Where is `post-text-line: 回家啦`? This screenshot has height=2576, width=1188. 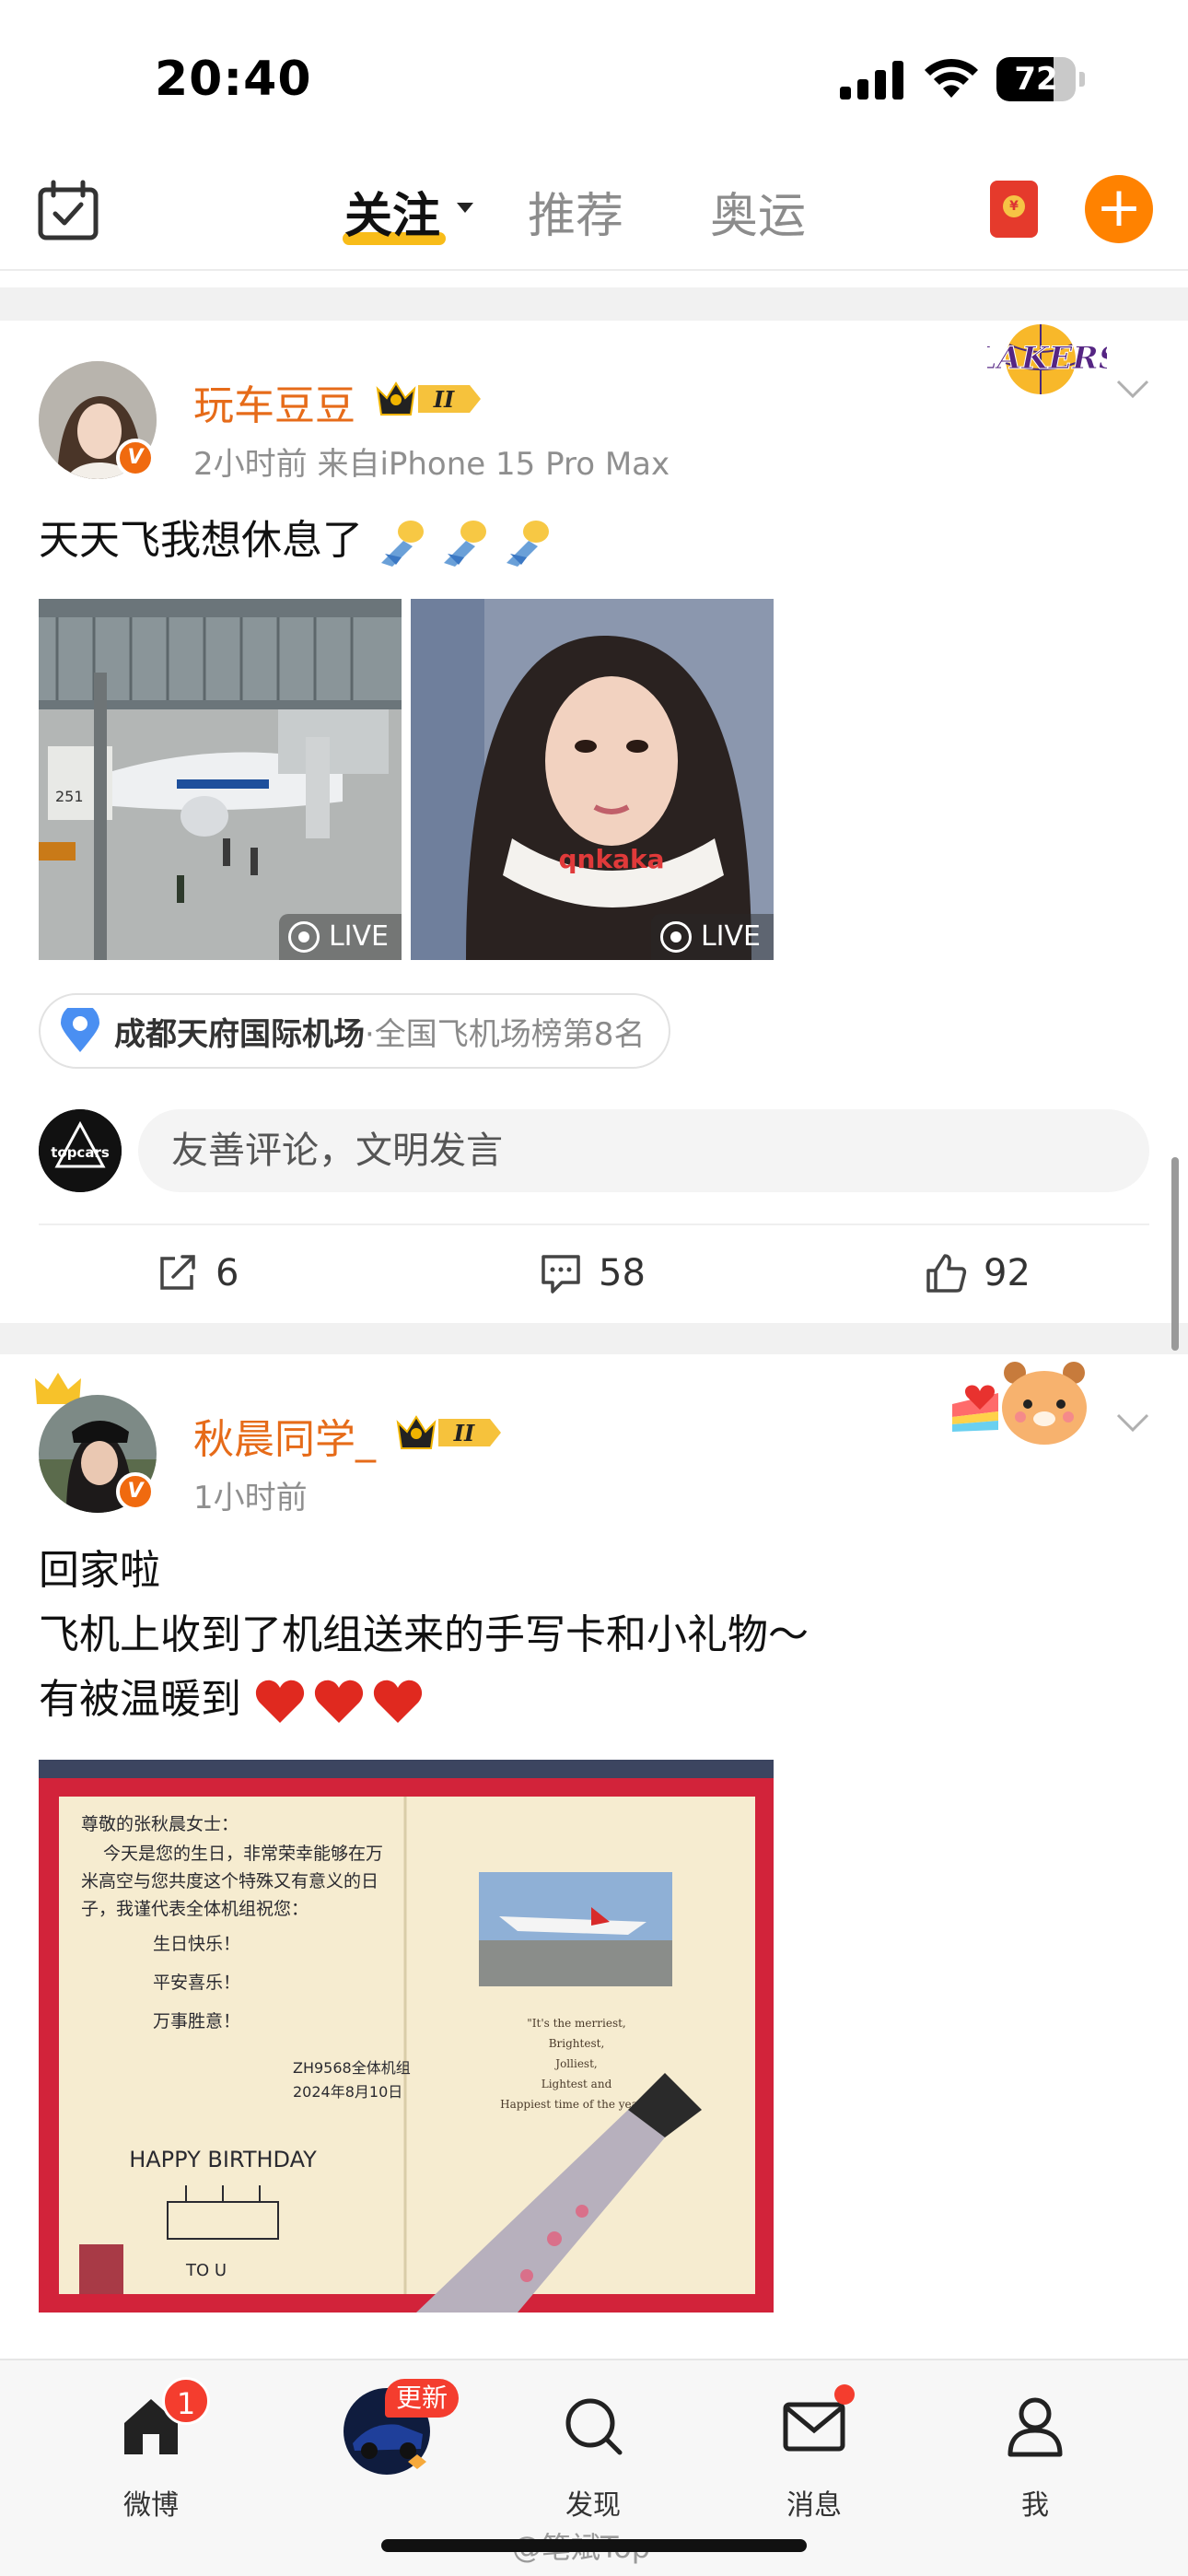 post-text-line: 回家啦 is located at coordinates (99, 1570).